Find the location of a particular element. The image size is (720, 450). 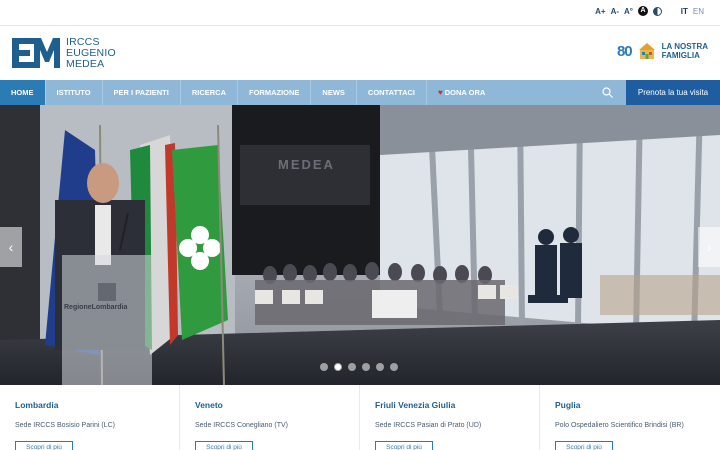

chevron-right-icon: › is located at coordinates (709, 247).